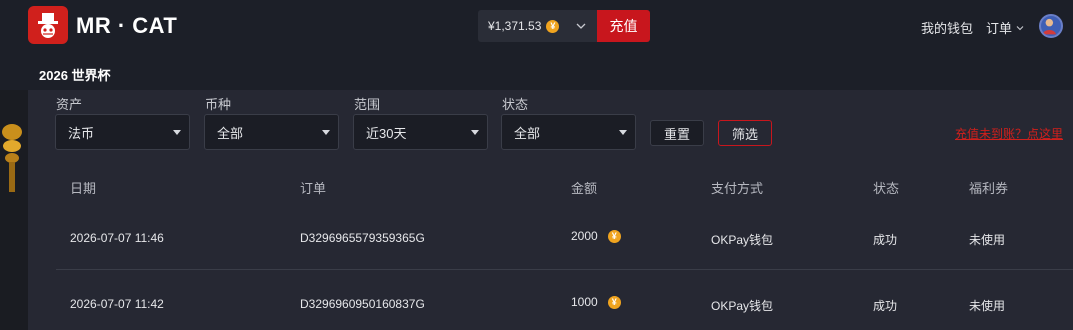  What do you see at coordinates (568, 132) in the screenshot?
I see `status-select: 全部` at bounding box center [568, 132].